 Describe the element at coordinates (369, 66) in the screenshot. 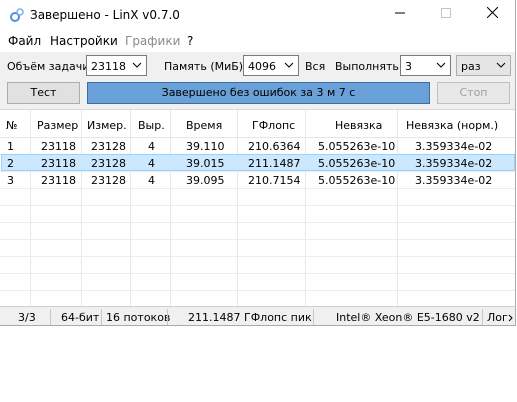

I see `run-label: Выполнять:` at that location.